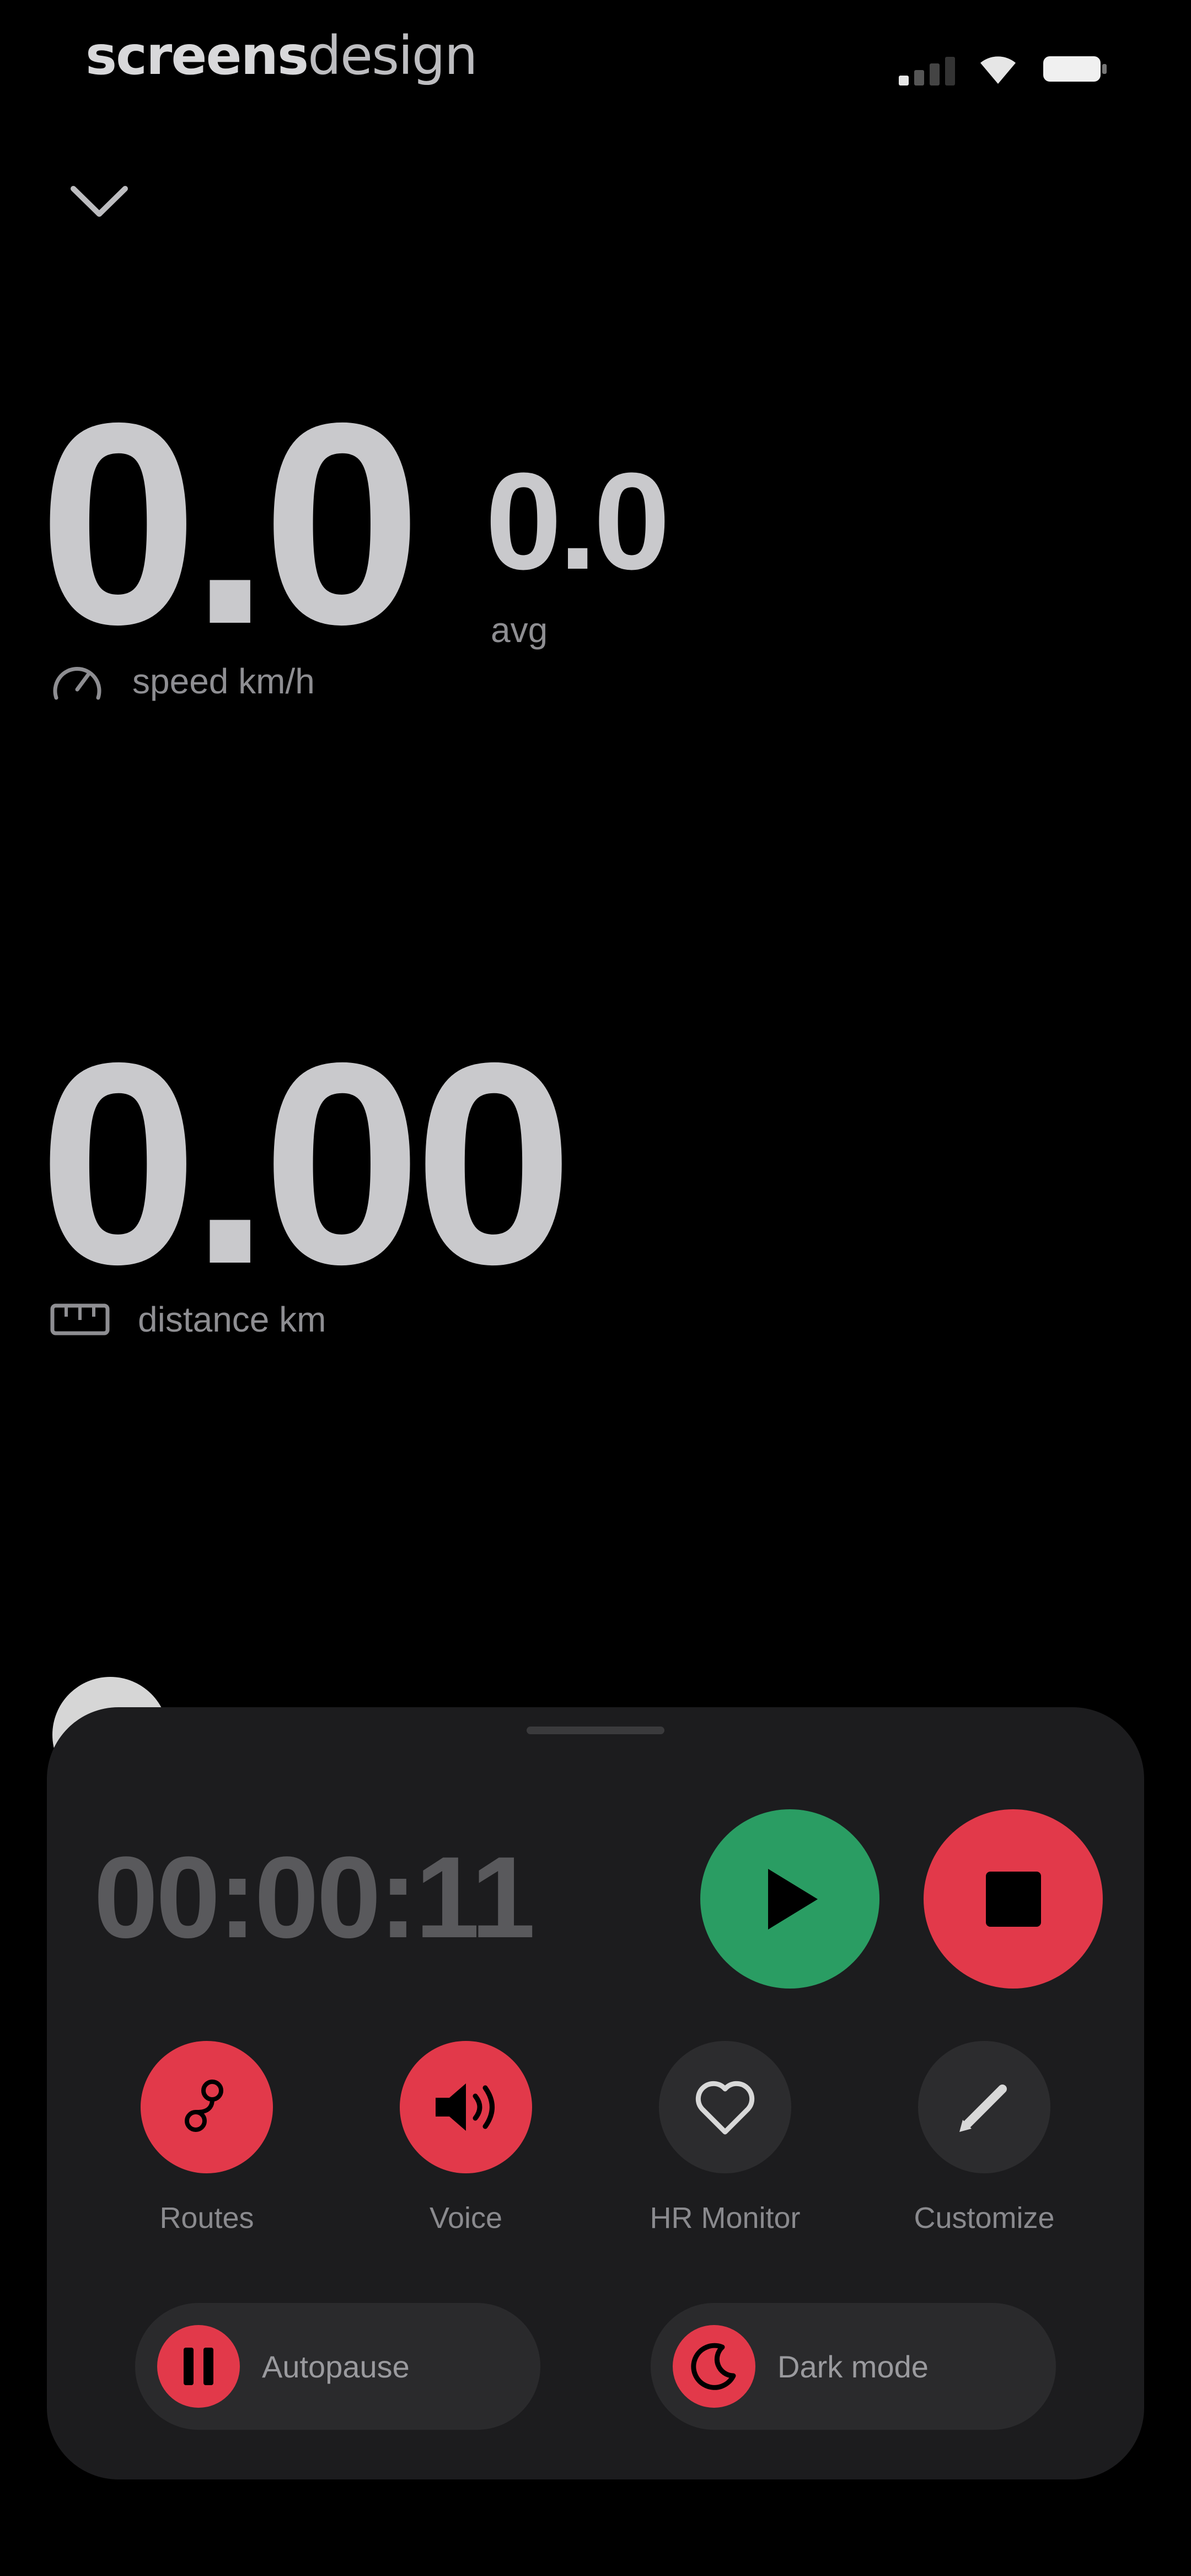 The height and width of the screenshot is (2576, 1191). What do you see at coordinates (726, 2218) in the screenshot?
I see `hr-monitor-label: HR Monitor` at bounding box center [726, 2218].